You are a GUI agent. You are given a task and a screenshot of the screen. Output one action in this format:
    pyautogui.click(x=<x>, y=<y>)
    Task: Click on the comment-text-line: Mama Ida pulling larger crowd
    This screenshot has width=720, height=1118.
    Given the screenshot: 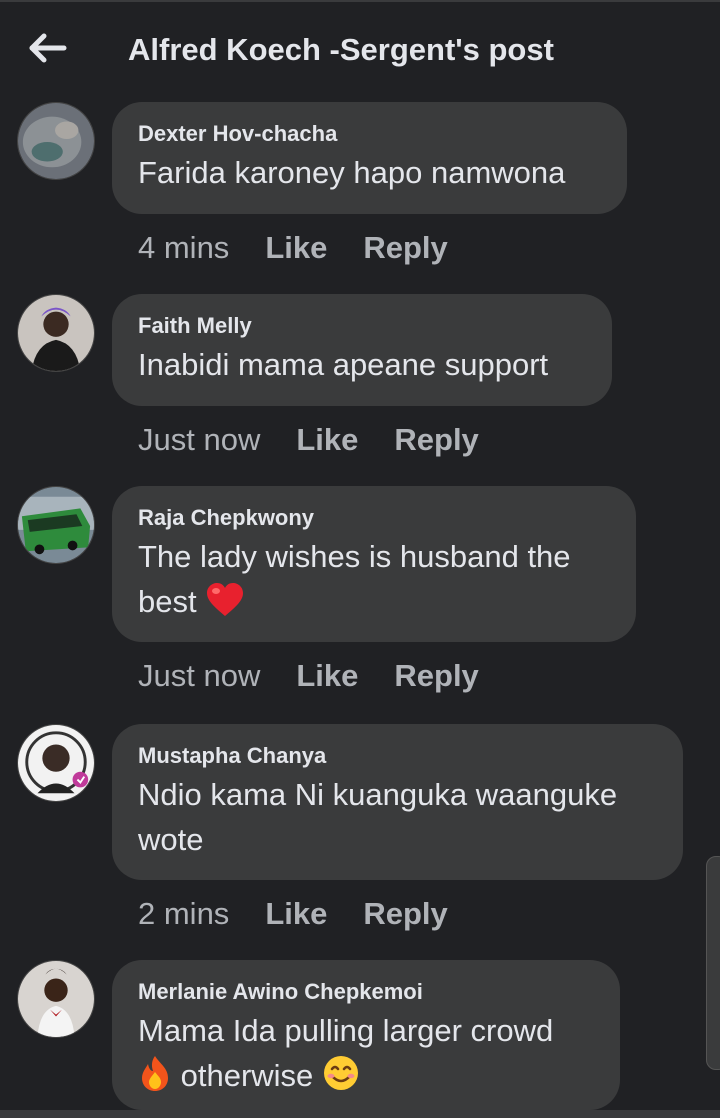 What is the action you would take?
    pyautogui.click(x=346, y=1030)
    